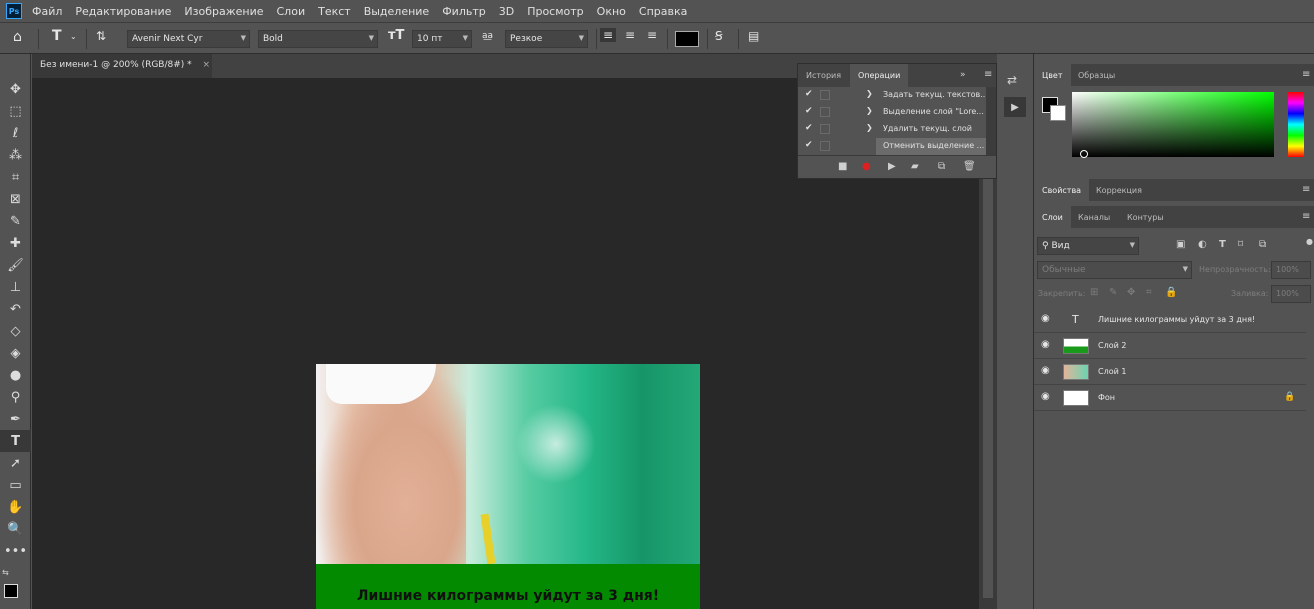 The width and height of the screenshot is (1314, 609). What do you see at coordinates (611, 11) in the screenshot?
I see `menu-window: Окно` at bounding box center [611, 11].